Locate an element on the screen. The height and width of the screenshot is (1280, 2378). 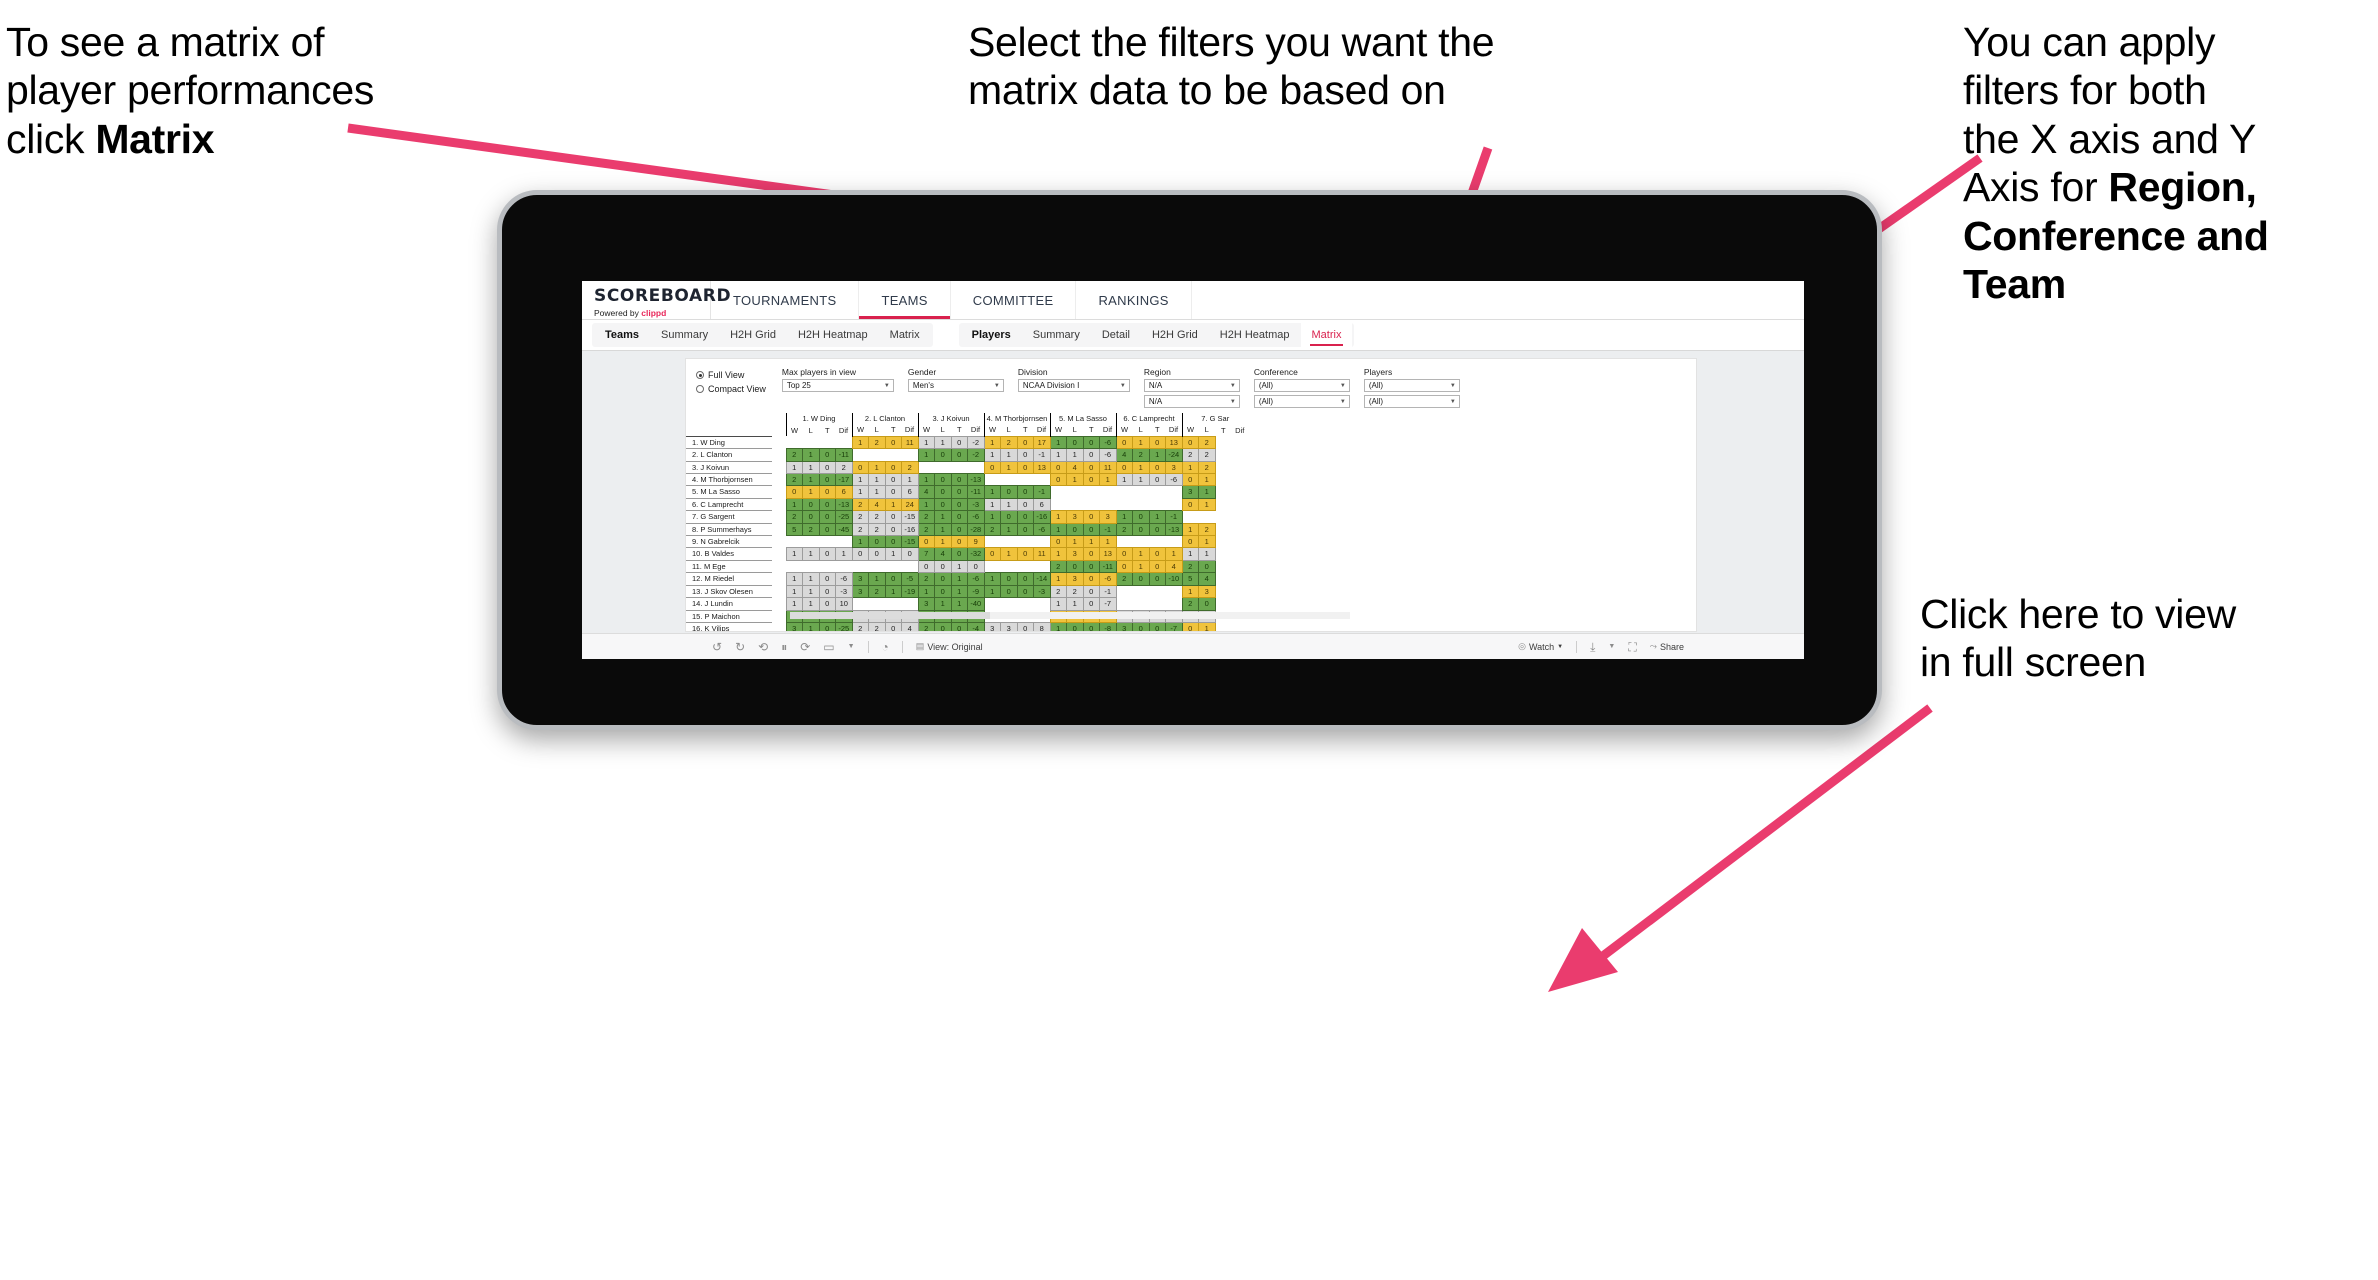
matrix-cell: -2 is located at coordinates (976, 442).